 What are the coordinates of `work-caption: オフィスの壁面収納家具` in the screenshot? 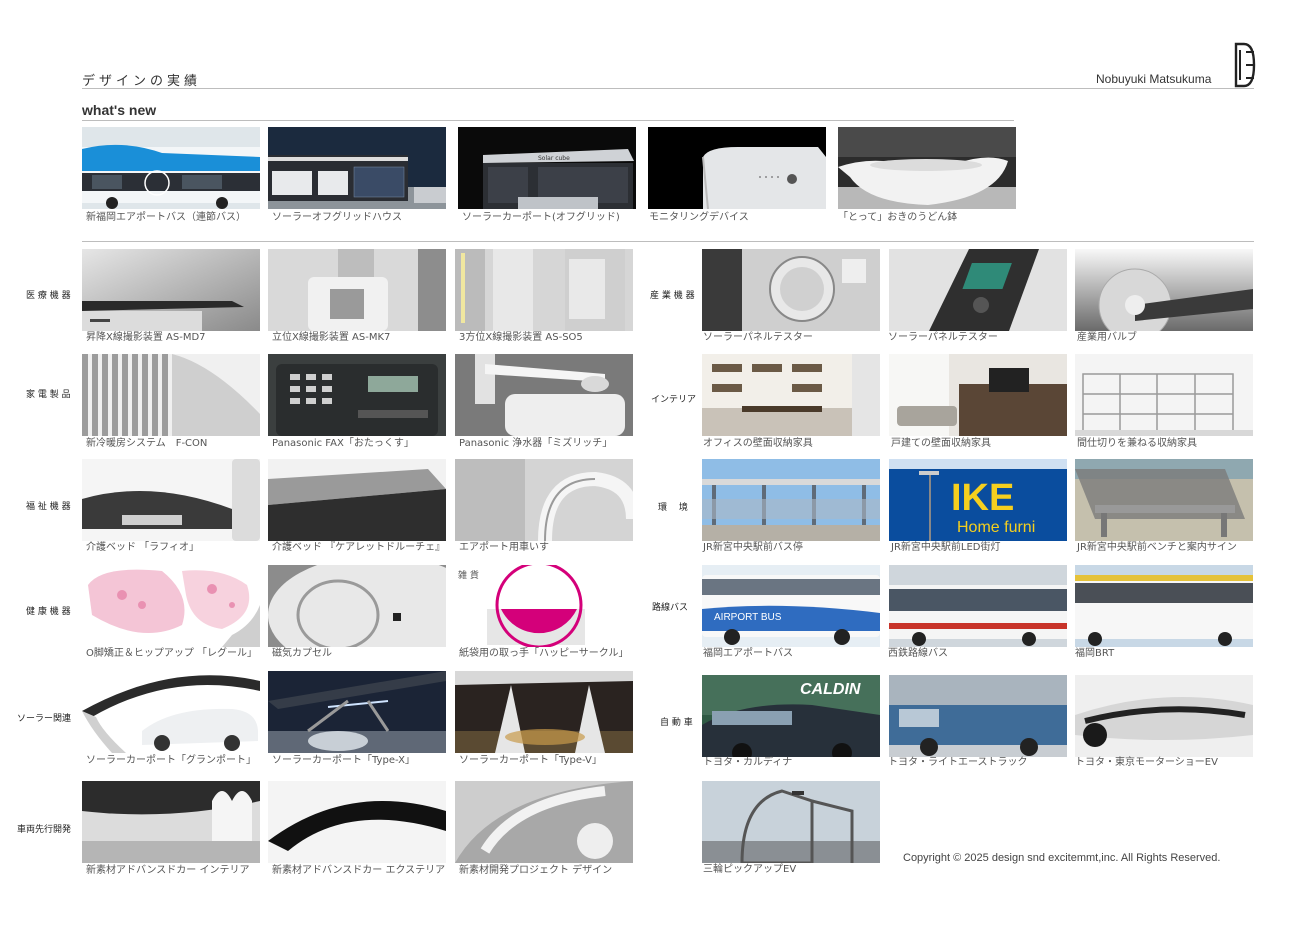 It's located at (758, 444).